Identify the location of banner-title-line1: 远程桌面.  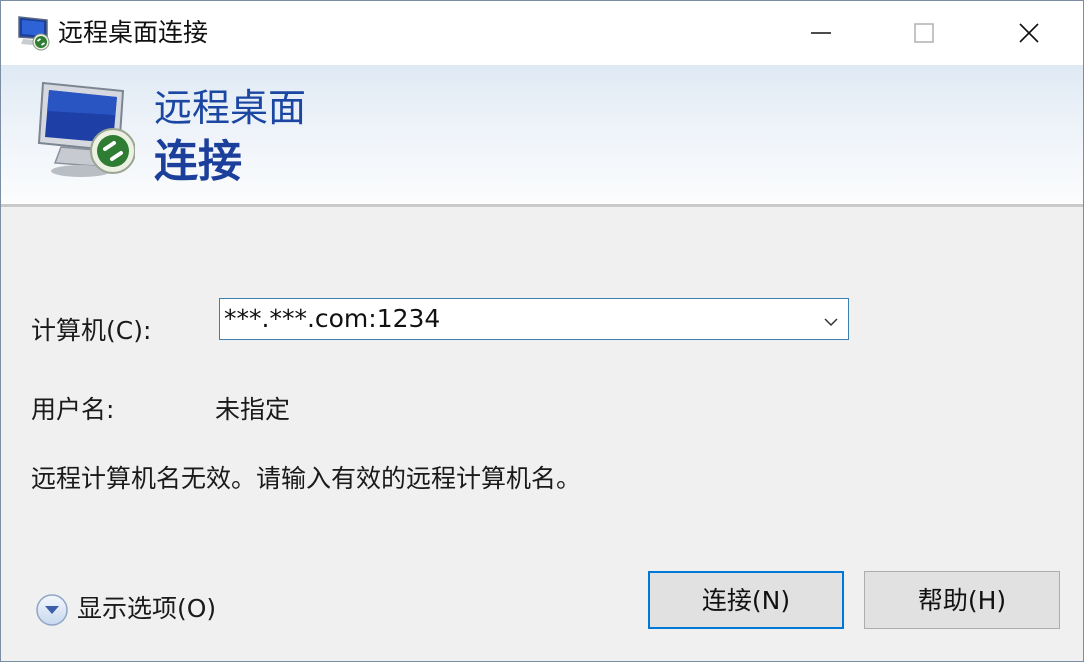
(230, 108).